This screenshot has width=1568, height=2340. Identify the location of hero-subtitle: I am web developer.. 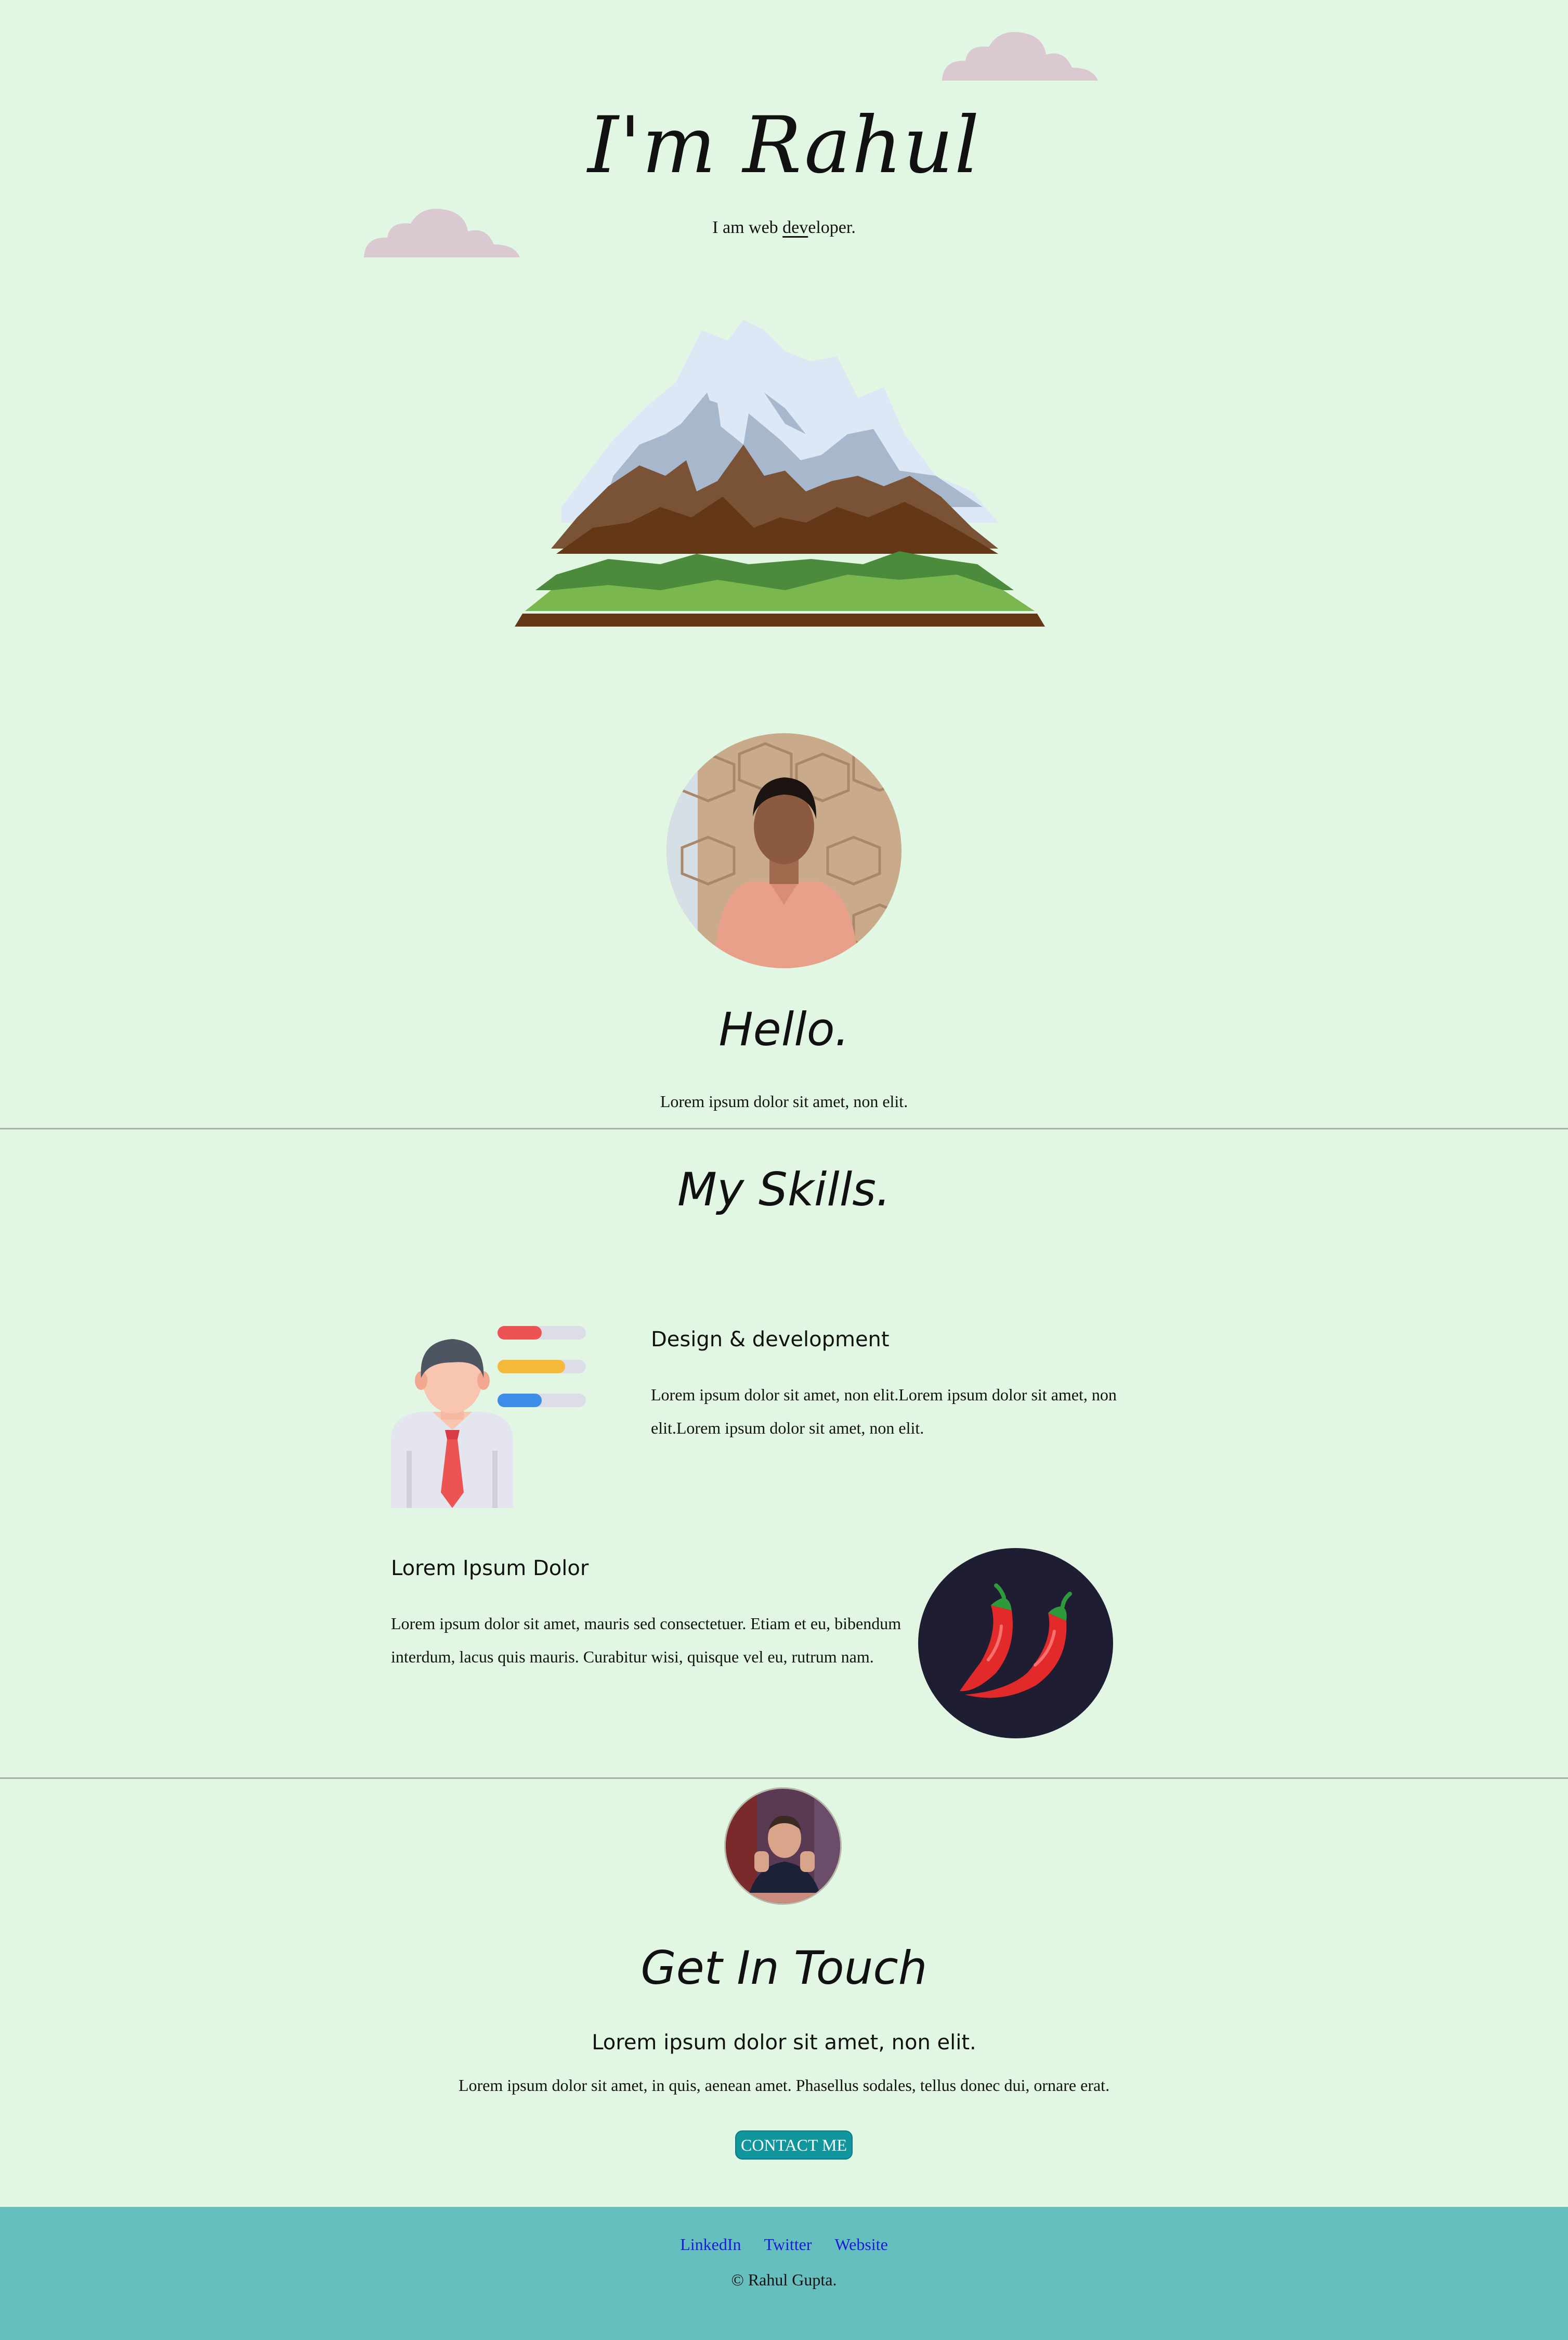
(784, 227).